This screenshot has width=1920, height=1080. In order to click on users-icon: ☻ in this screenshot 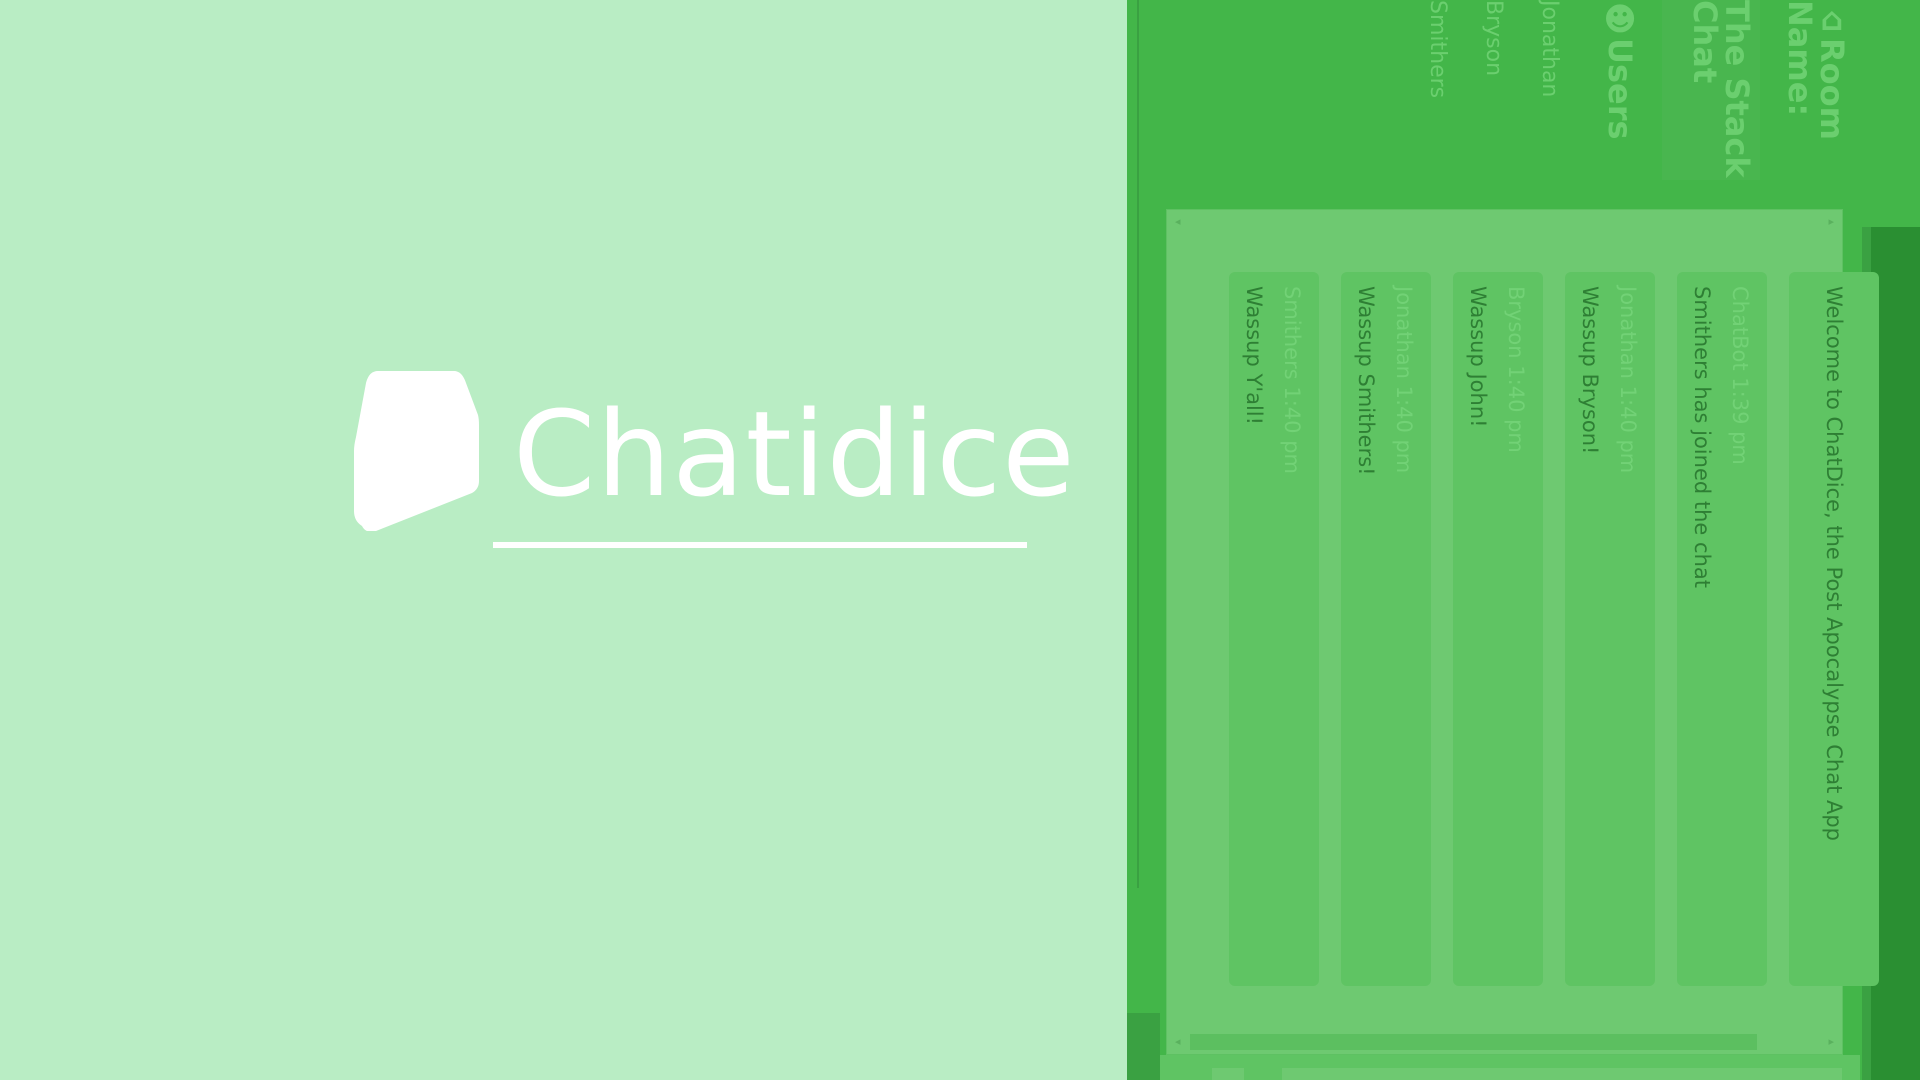, I will do `click(1620, 19)`.